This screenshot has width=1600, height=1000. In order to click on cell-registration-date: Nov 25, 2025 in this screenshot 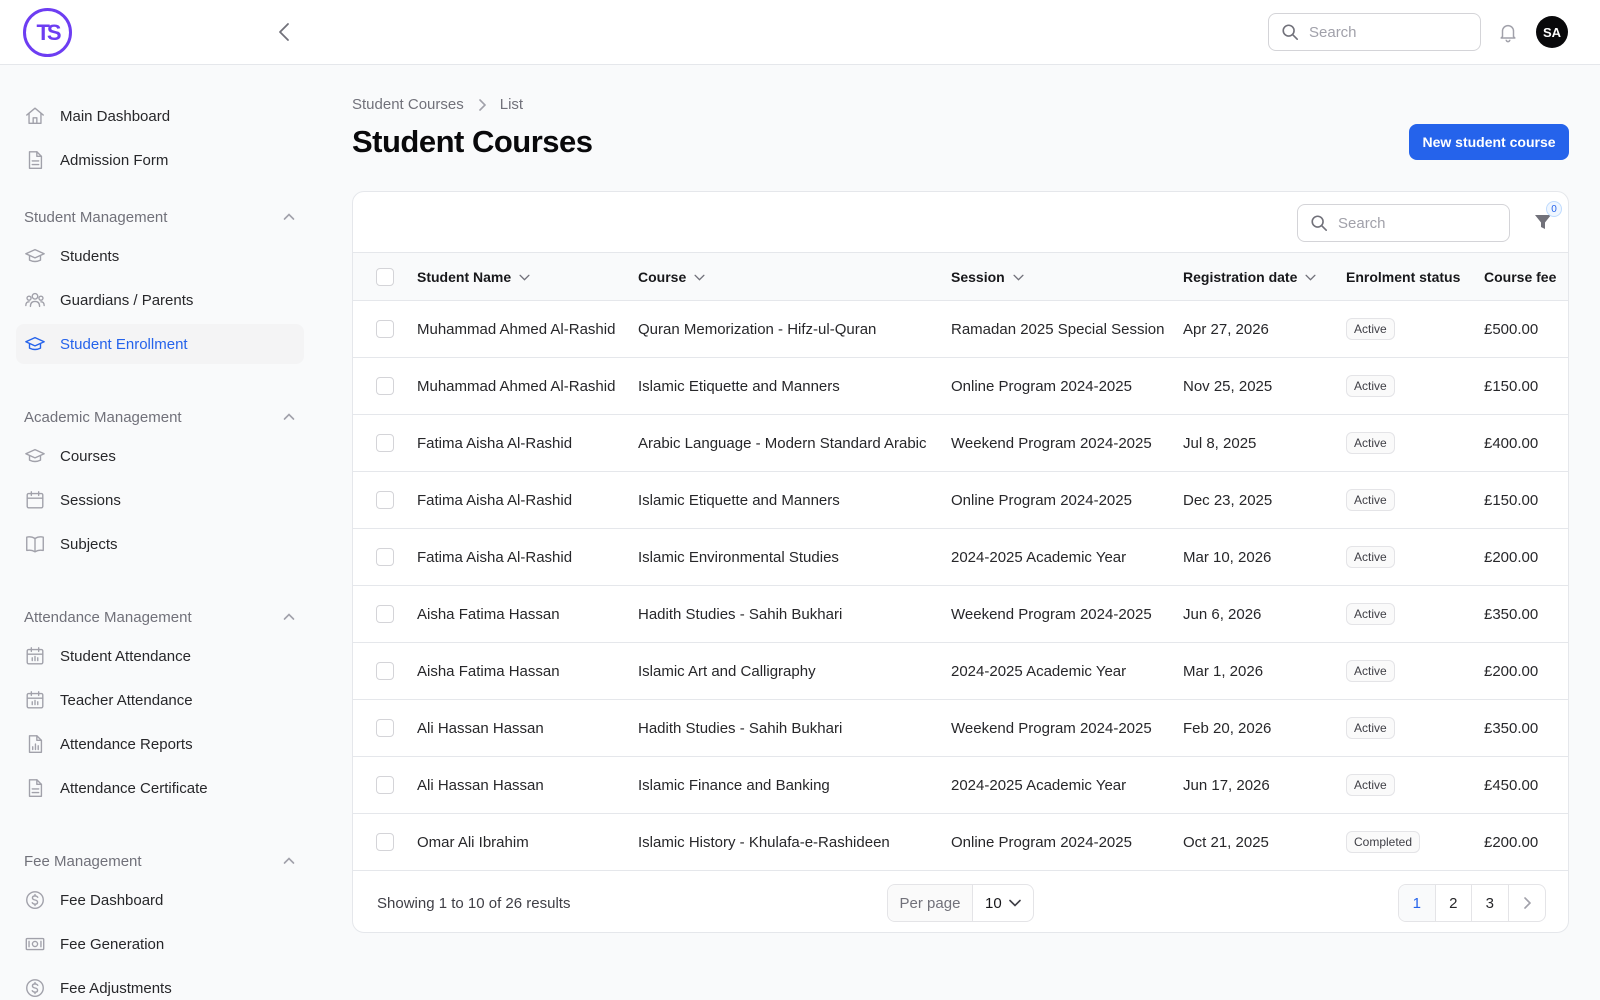, I will do `click(1228, 386)`.